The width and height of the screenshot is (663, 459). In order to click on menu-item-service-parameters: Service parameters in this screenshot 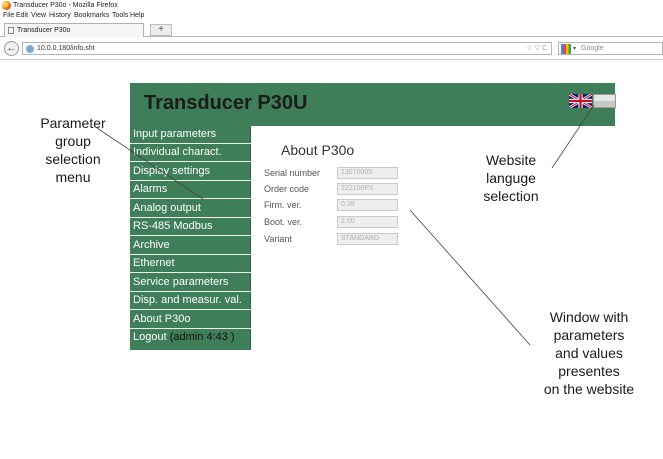, I will do `click(190, 283)`.